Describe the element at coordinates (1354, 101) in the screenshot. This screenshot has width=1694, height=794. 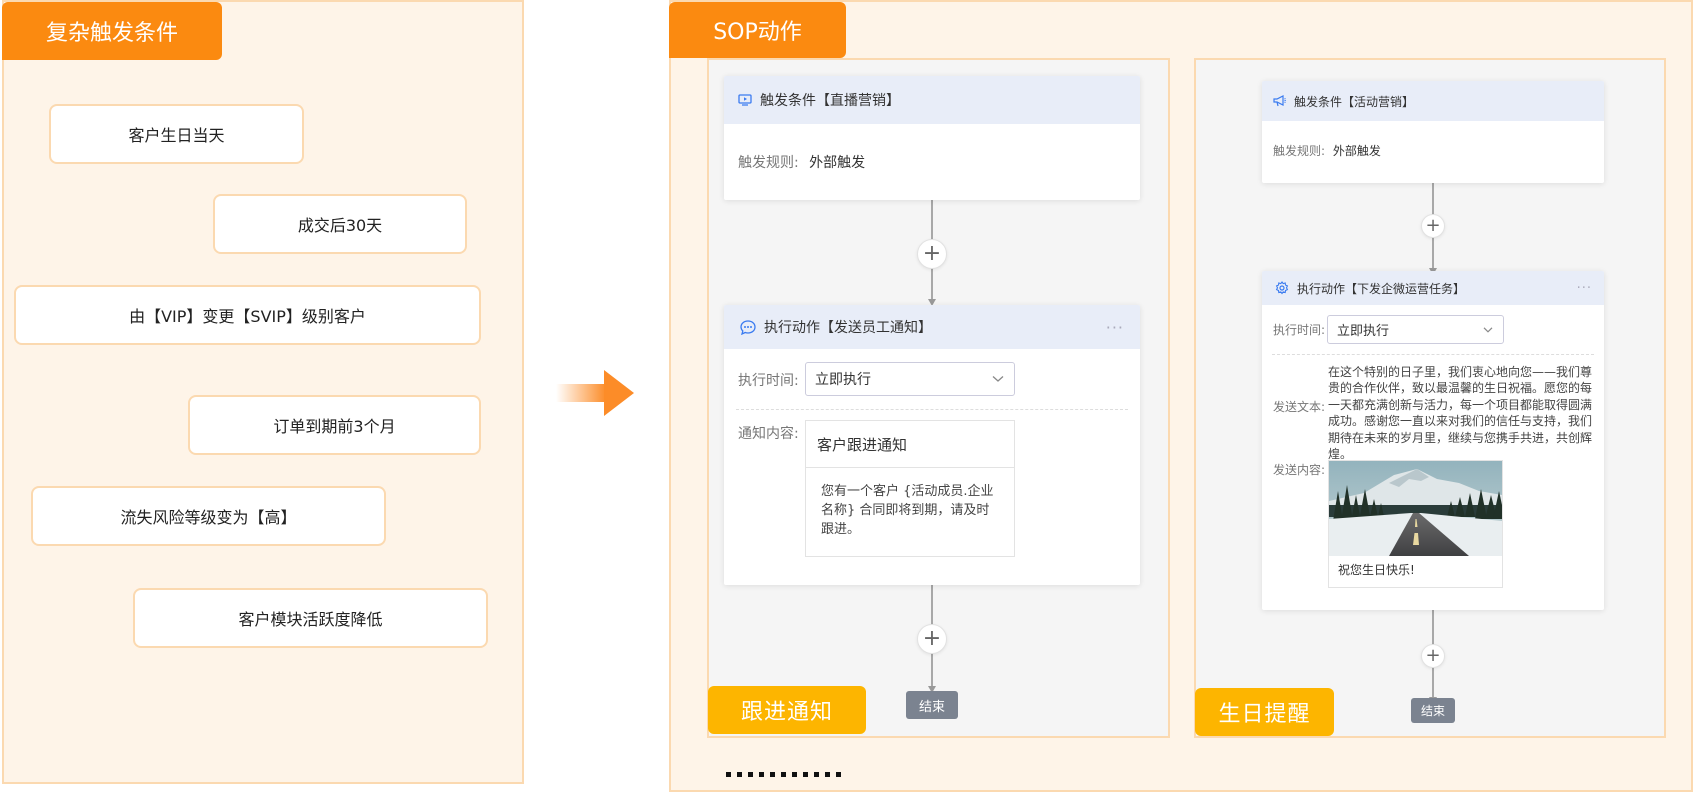
I see `trigger-card-title: 触发条件【活动营销】` at that location.